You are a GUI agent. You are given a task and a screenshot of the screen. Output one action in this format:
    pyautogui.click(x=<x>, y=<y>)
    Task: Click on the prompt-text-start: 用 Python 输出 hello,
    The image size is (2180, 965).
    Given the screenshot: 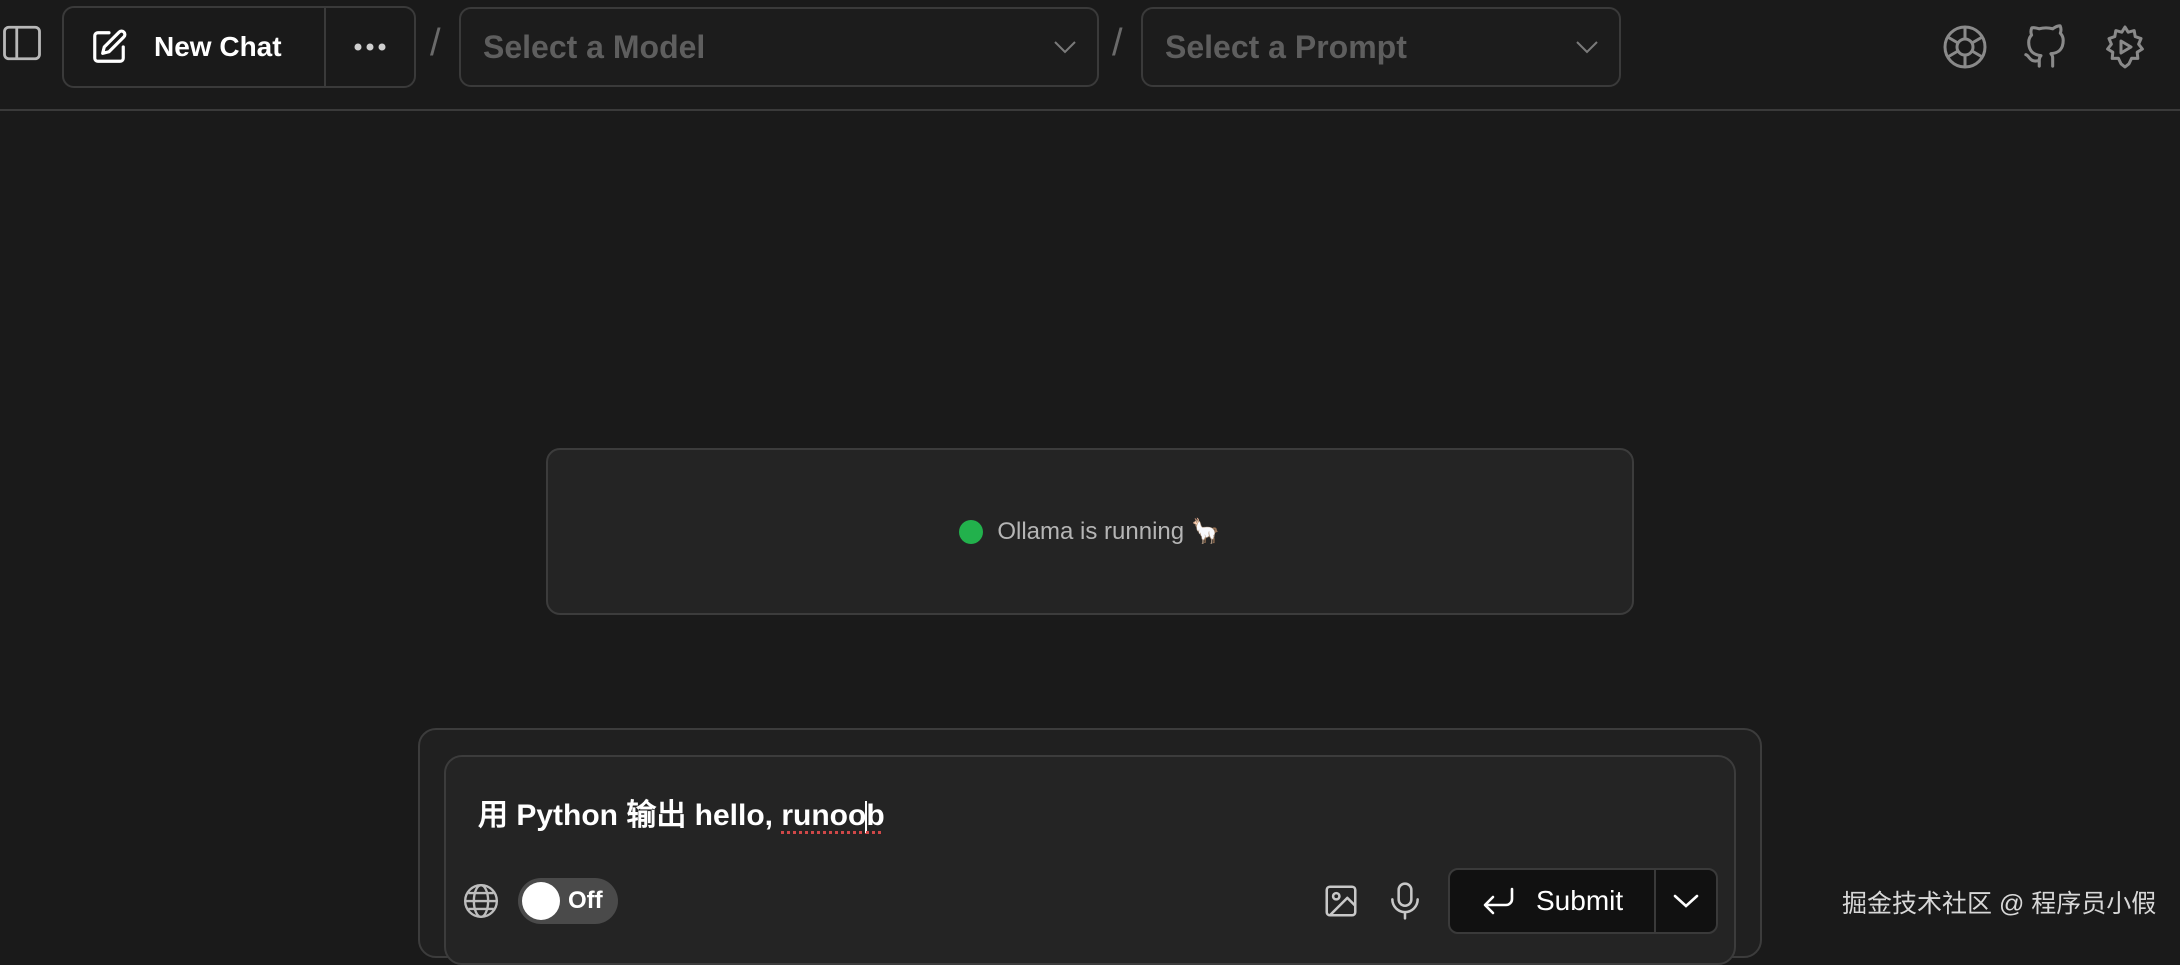 What is the action you would take?
    pyautogui.click(x=630, y=815)
    